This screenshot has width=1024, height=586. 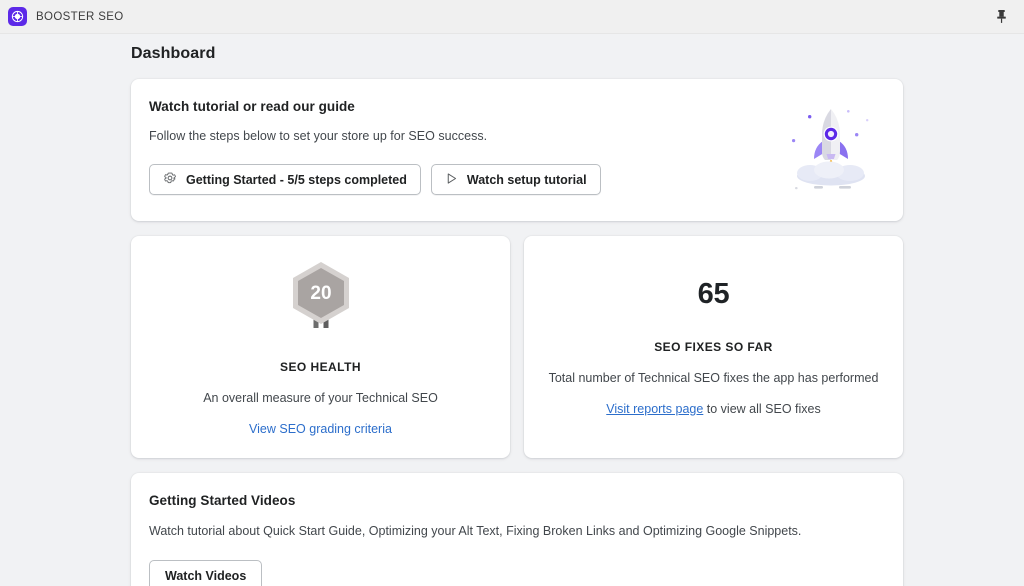 What do you see at coordinates (296, 179) in the screenshot?
I see `getting-started-button-label: Getting Started - 5/5 steps completed` at bounding box center [296, 179].